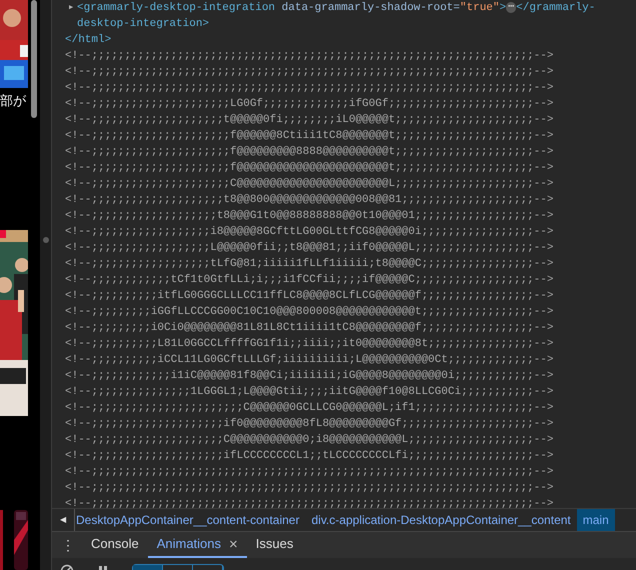 The width and height of the screenshot is (636, 570). I want to click on closing-tag: desktop-integration>, so click(143, 24).